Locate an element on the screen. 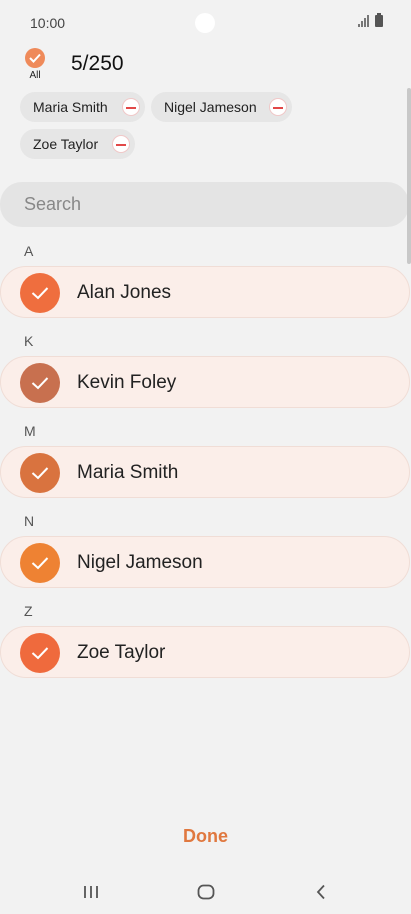 The height and width of the screenshot is (914, 411). status-time: 10:00 is located at coordinates (48, 23).